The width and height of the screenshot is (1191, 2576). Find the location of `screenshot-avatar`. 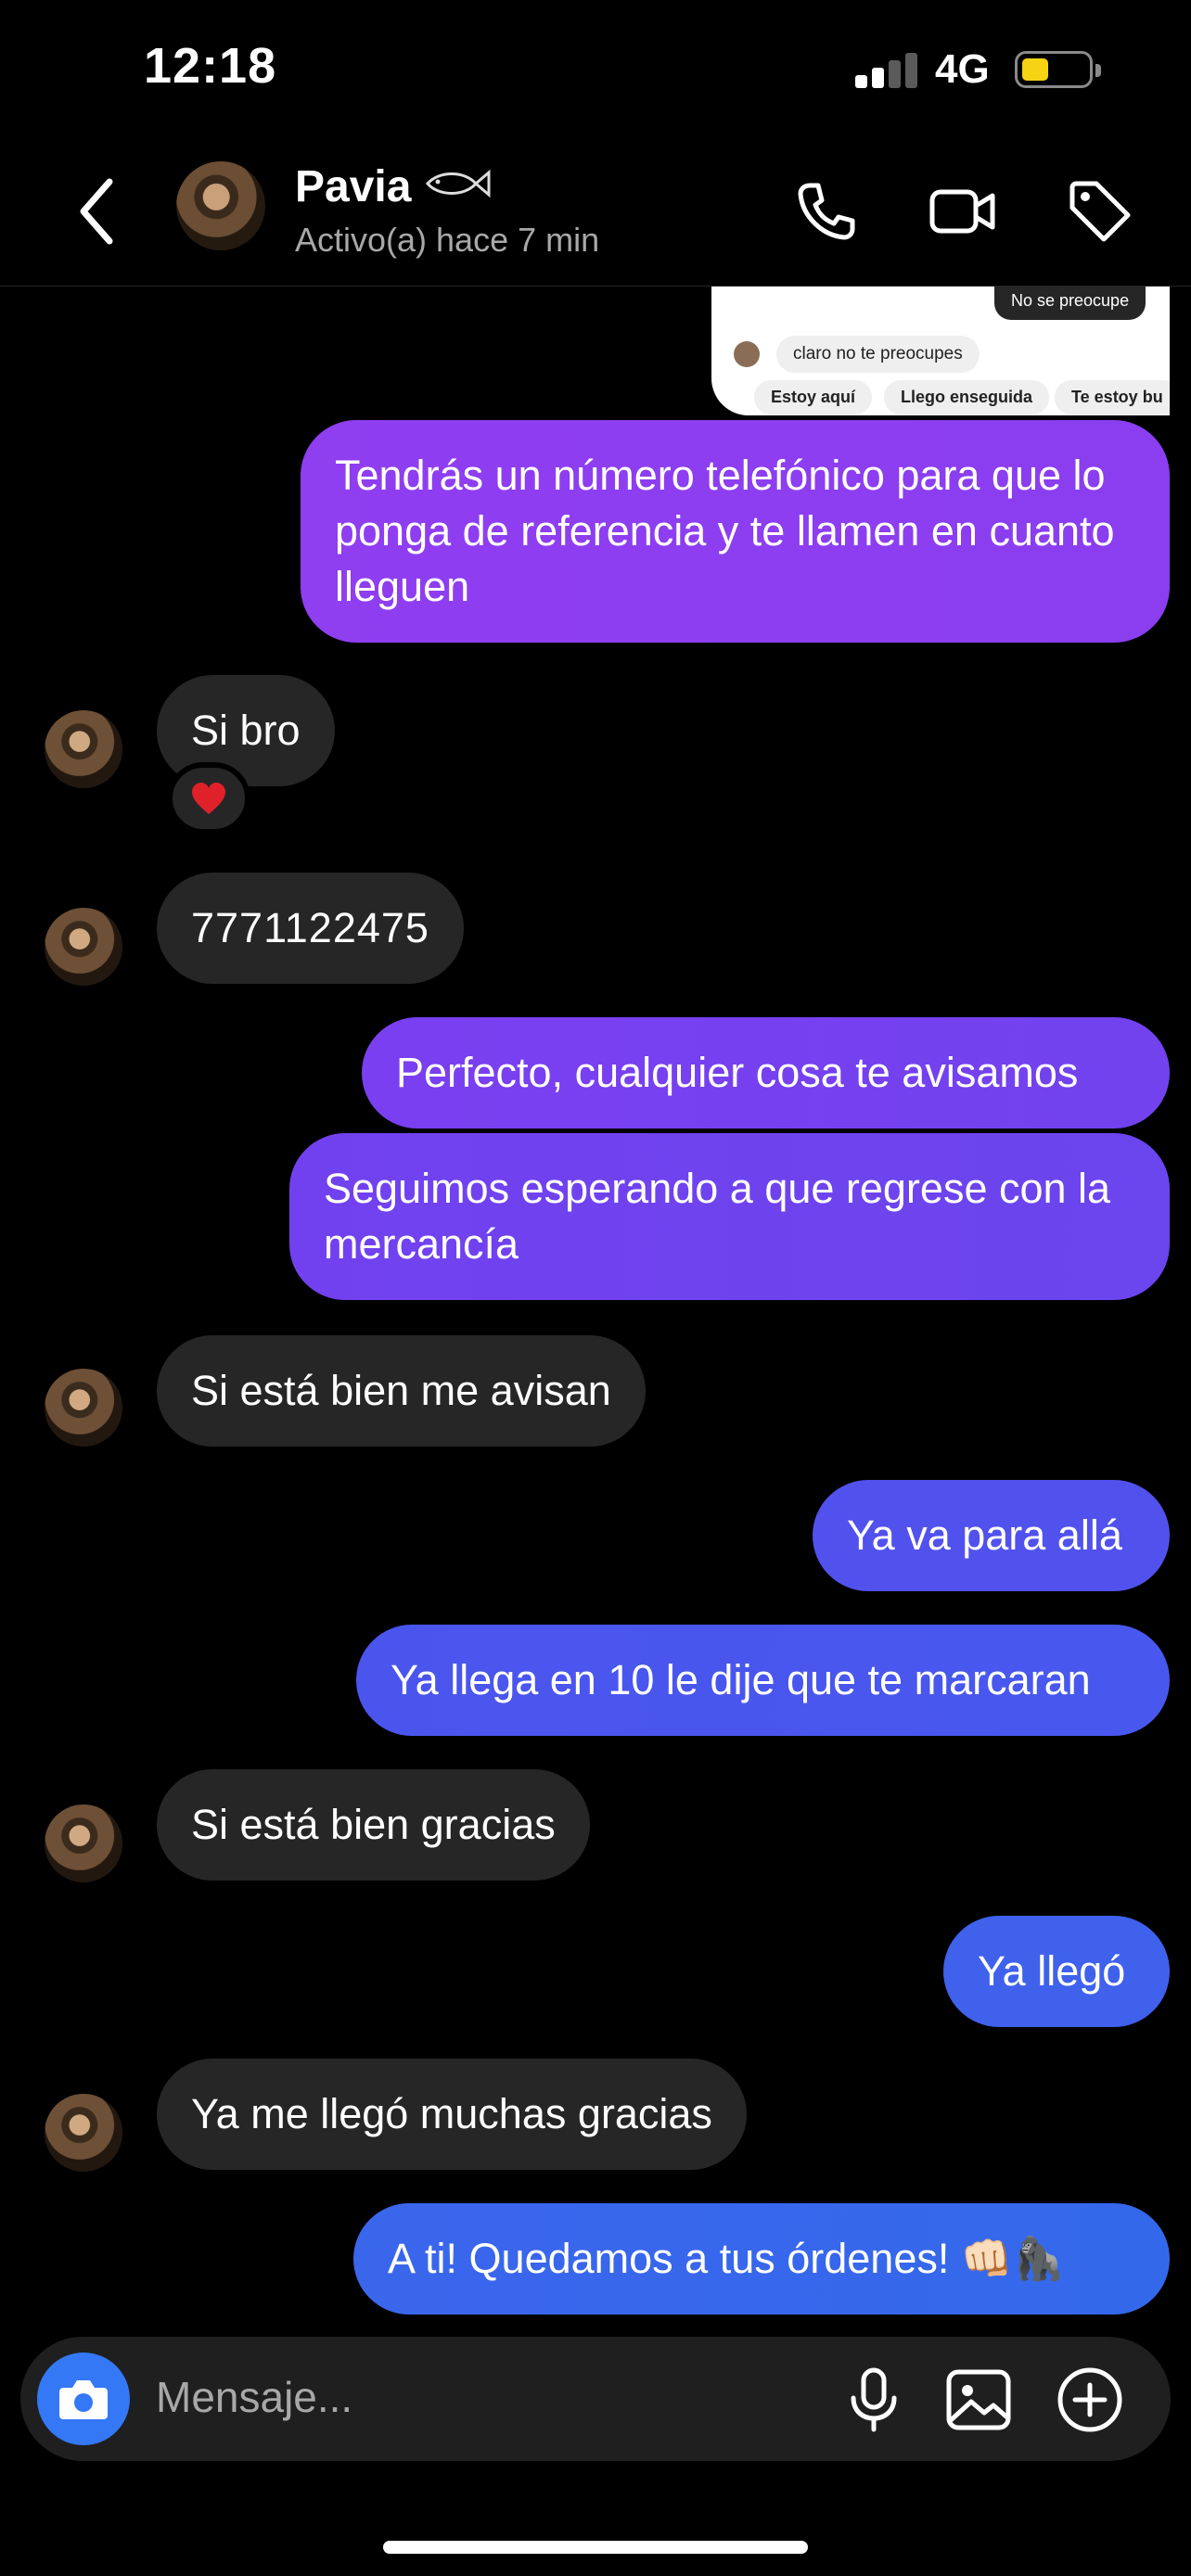

screenshot-avatar is located at coordinates (747, 354).